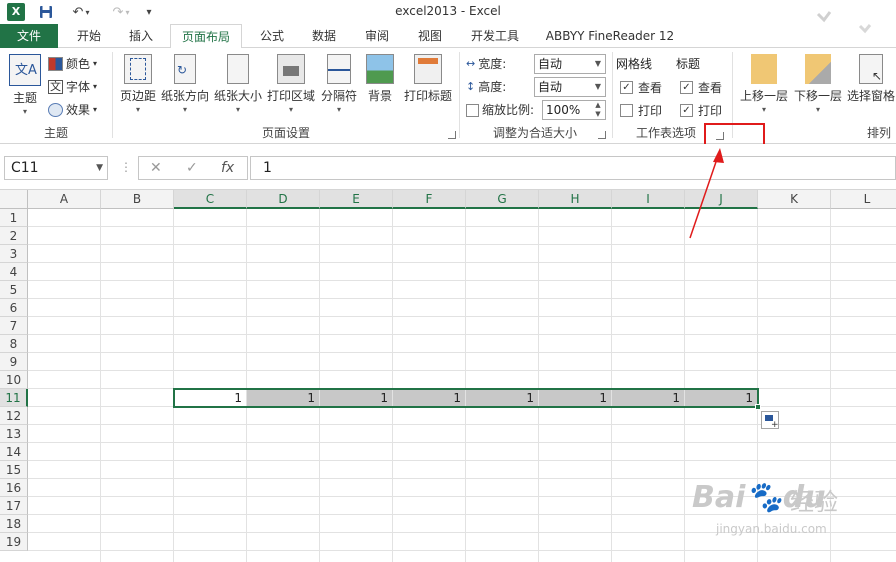 The width and height of the screenshot is (896, 562). Describe the element at coordinates (25, 85) in the screenshot. I see `themes-button: 文A 主题 ▾` at that location.